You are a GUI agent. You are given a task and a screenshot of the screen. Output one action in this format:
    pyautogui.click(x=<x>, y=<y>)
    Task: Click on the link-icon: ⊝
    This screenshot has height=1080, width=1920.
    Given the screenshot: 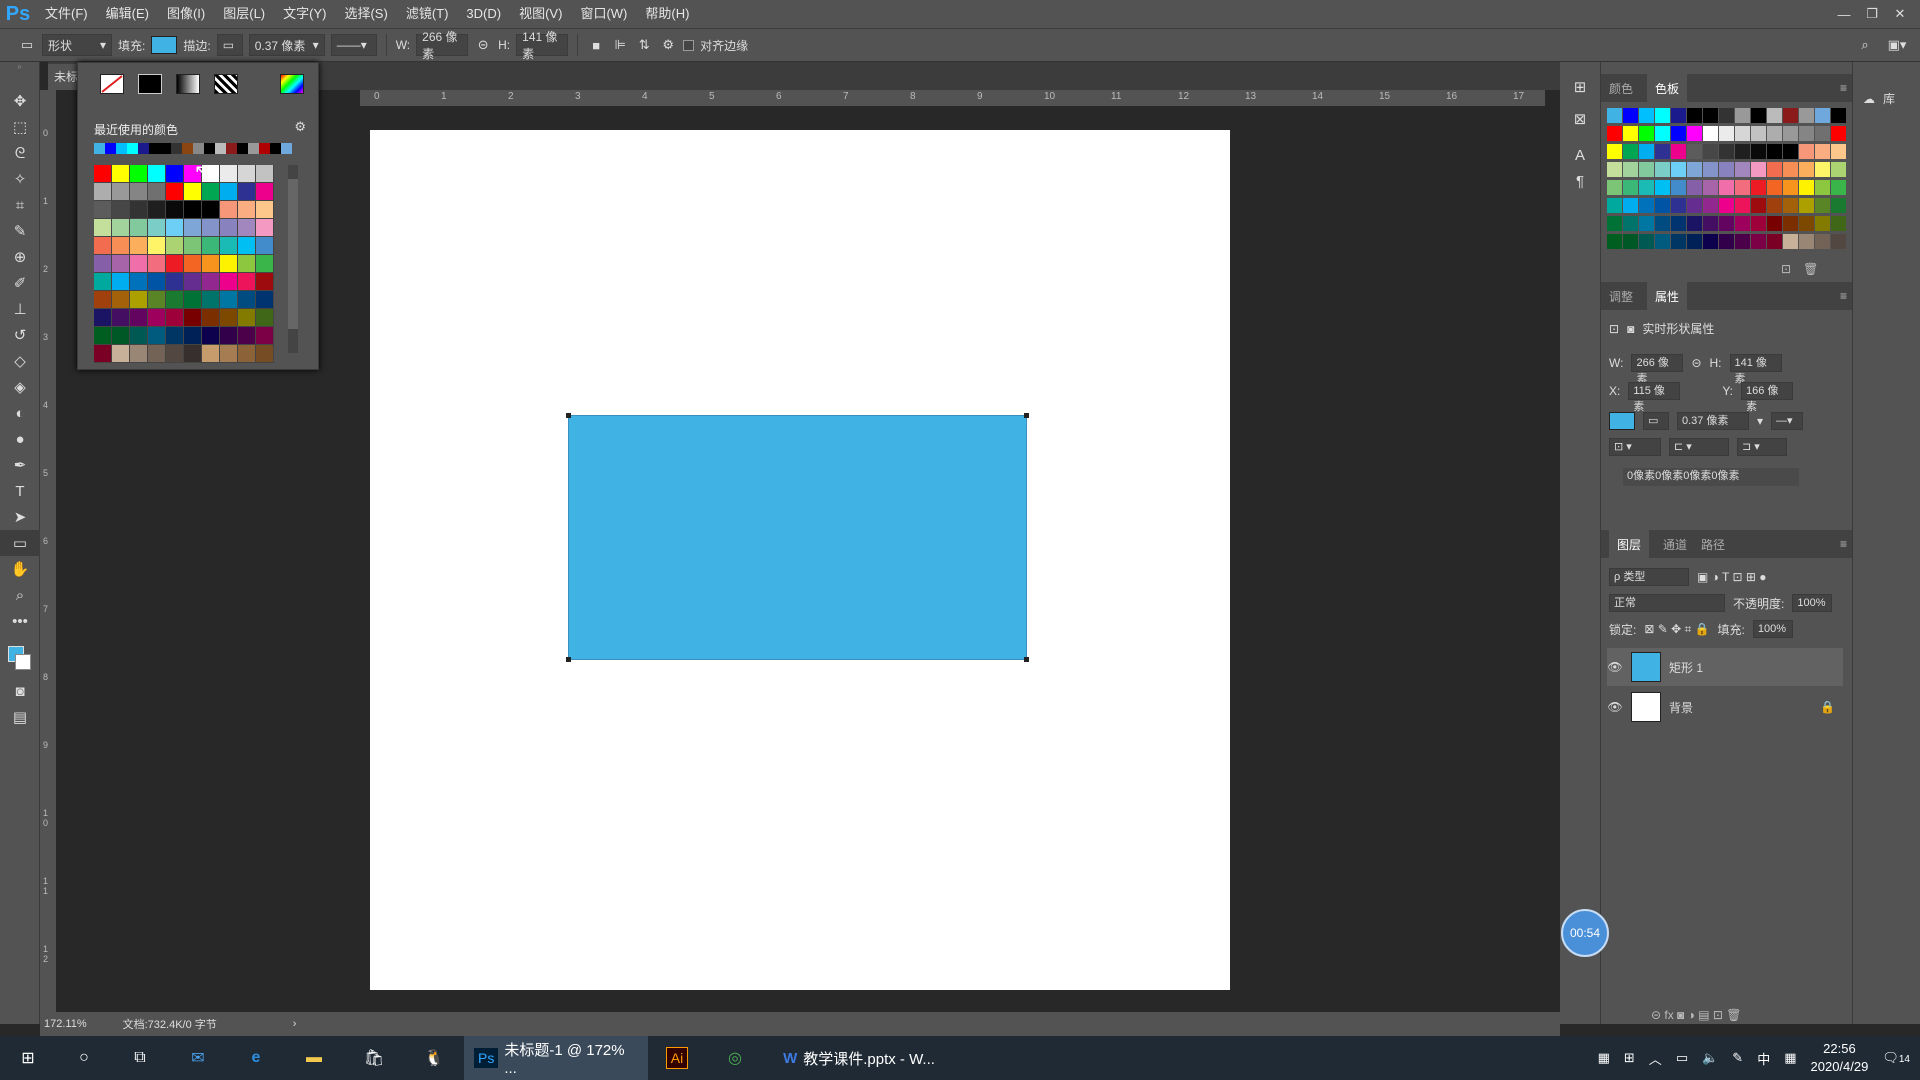 What is the action you would take?
    pyautogui.click(x=1696, y=363)
    